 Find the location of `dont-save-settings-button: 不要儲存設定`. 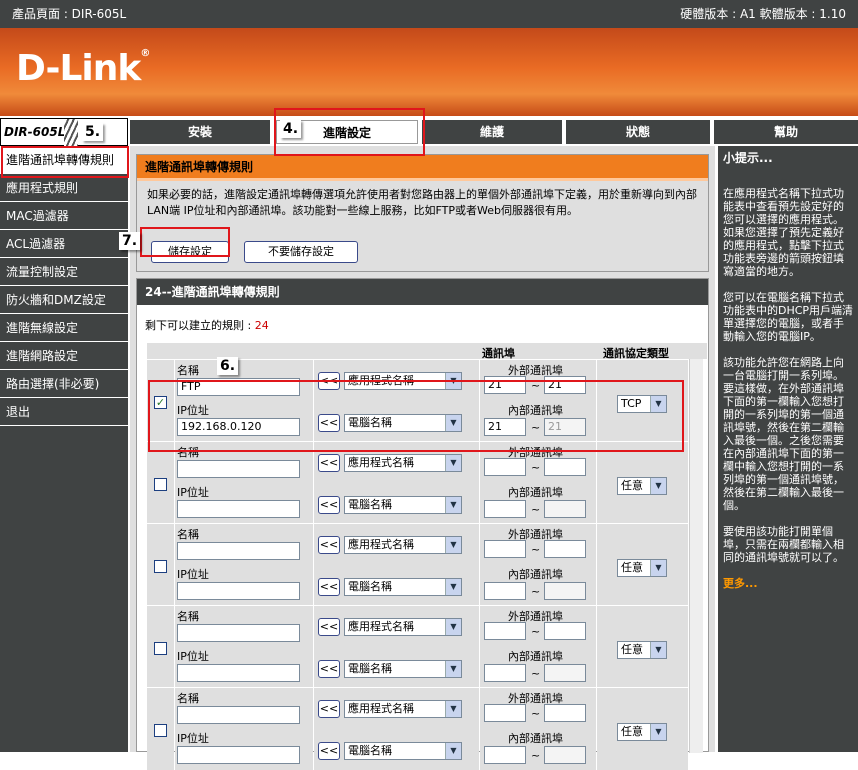

dont-save-settings-button: 不要儲存設定 is located at coordinates (301, 252).